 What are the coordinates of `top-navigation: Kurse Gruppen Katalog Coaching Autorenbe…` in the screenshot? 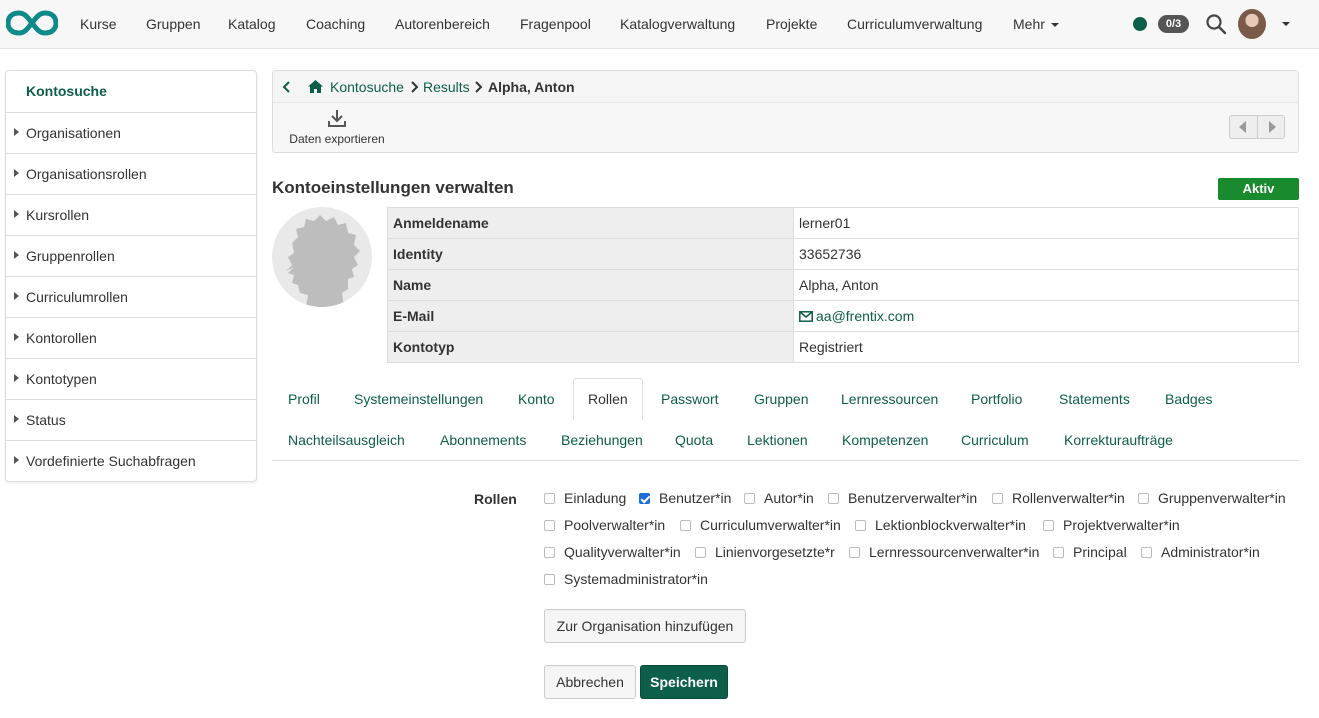 It's located at (659, 24).